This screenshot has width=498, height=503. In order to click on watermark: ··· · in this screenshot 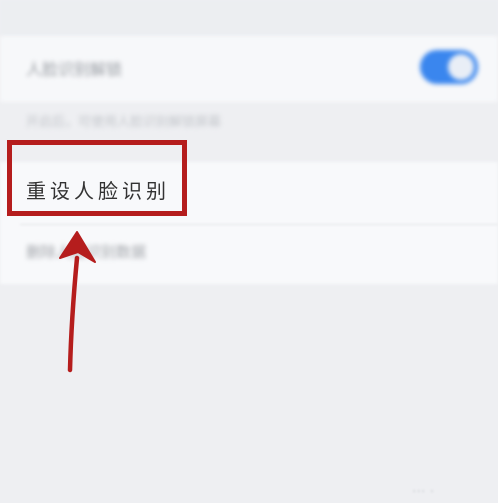, I will do `click(423, 492)`.